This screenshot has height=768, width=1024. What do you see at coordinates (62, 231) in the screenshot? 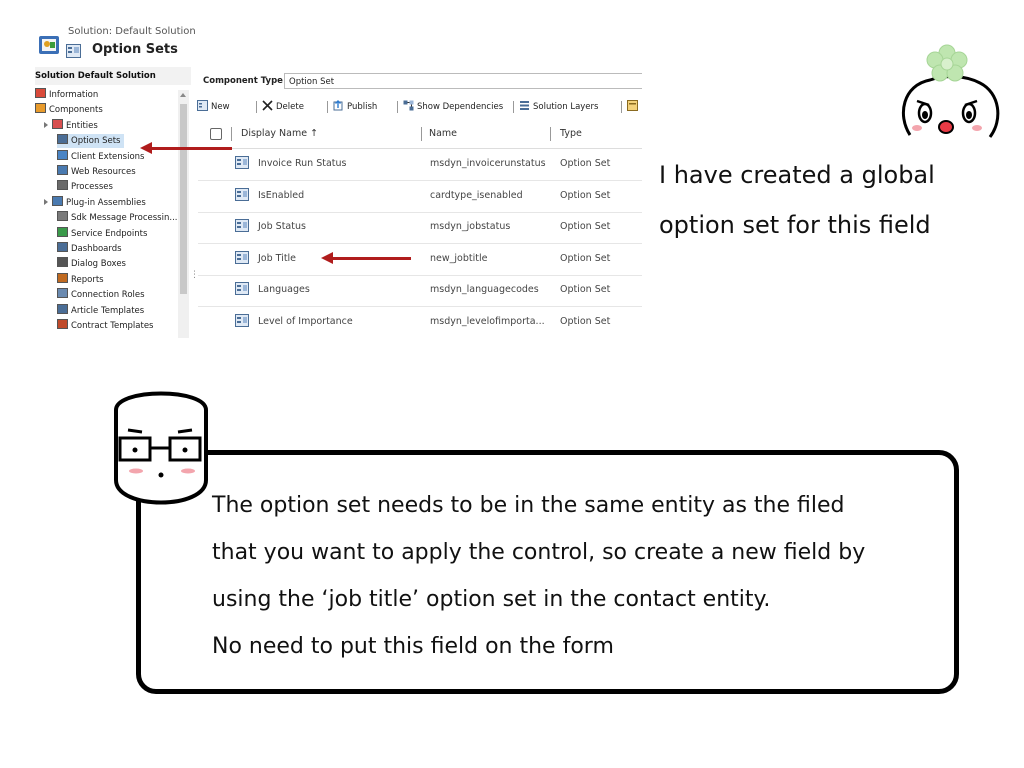
I see `service-endpoints-icon` at bounding box center [62, 231].